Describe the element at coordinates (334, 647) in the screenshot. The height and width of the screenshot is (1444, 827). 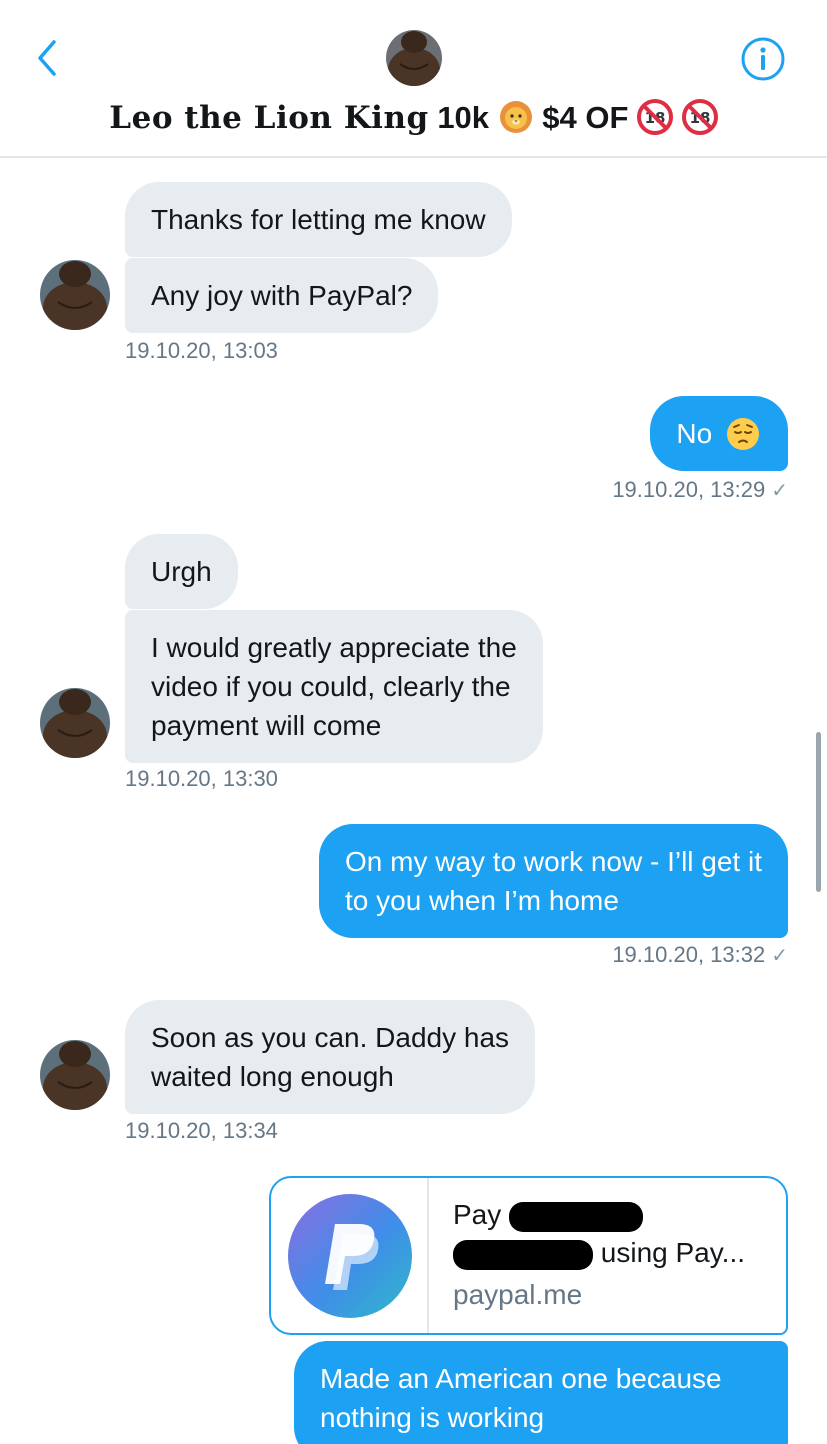
I see `message-text-line: I would greatly appreciate the` at that location.